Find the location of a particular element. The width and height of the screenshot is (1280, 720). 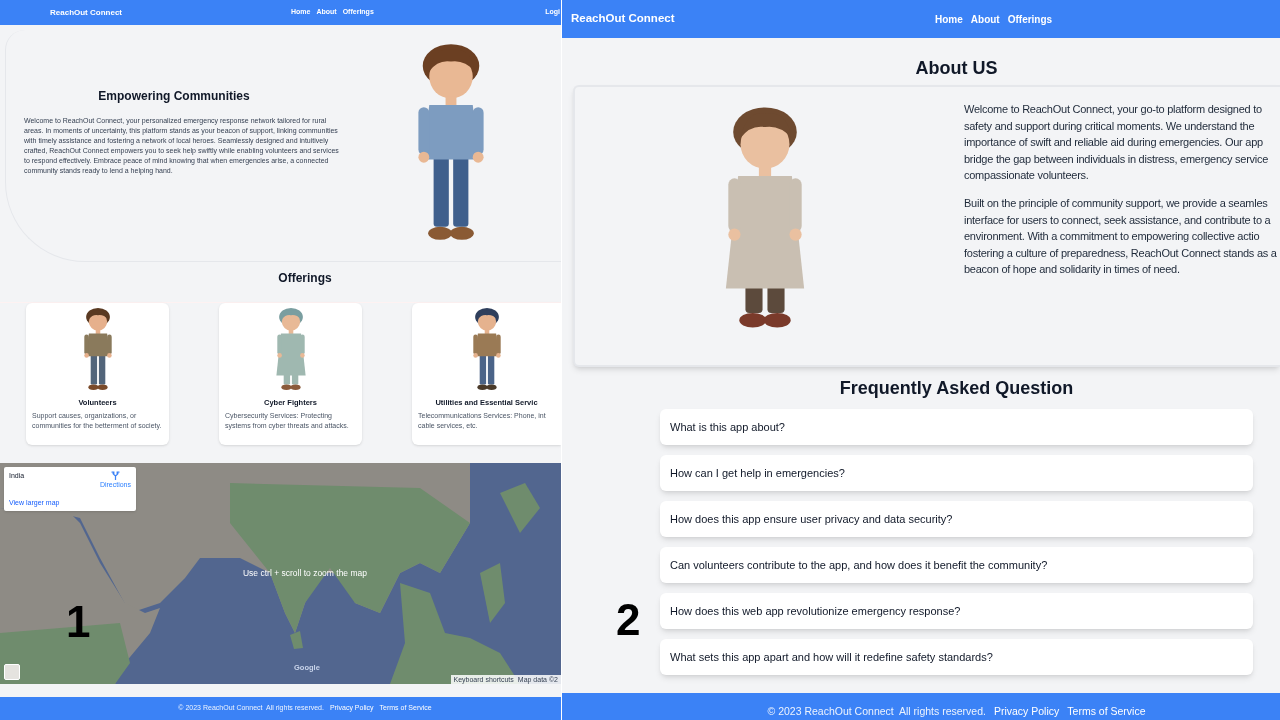

panel-number: 2 is located at coordinates (628, 620).